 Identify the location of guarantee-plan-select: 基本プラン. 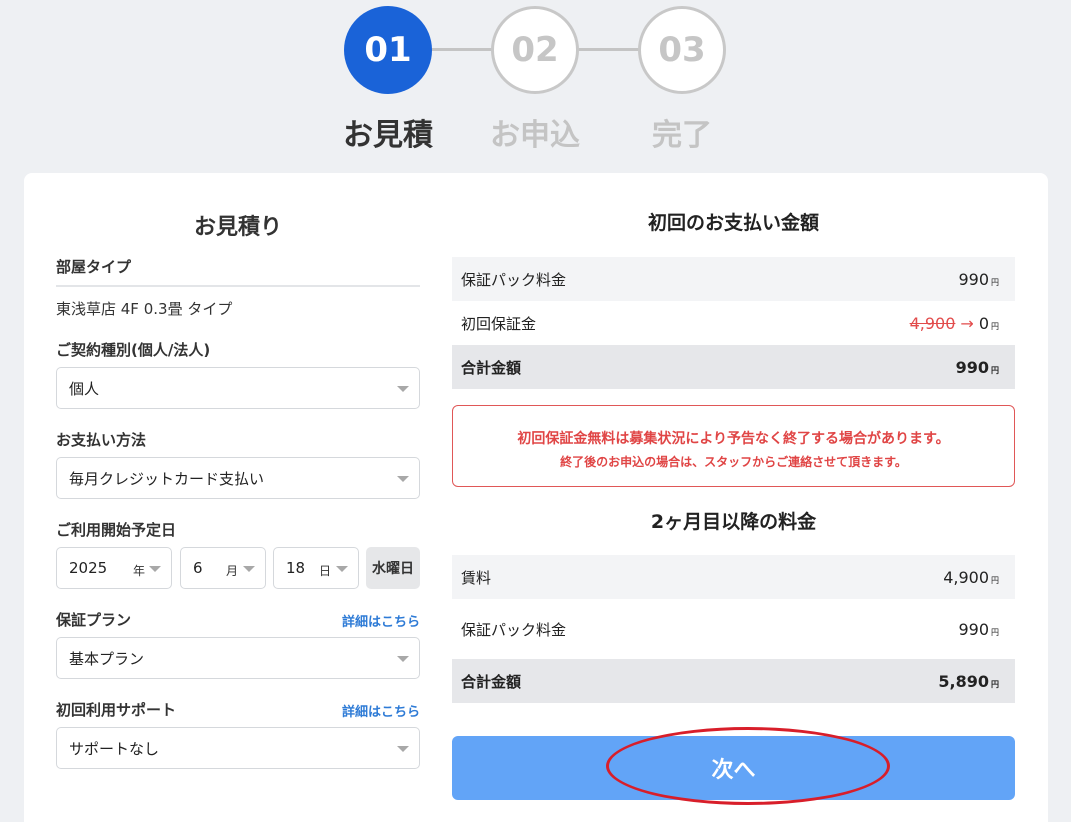
(238, 658).